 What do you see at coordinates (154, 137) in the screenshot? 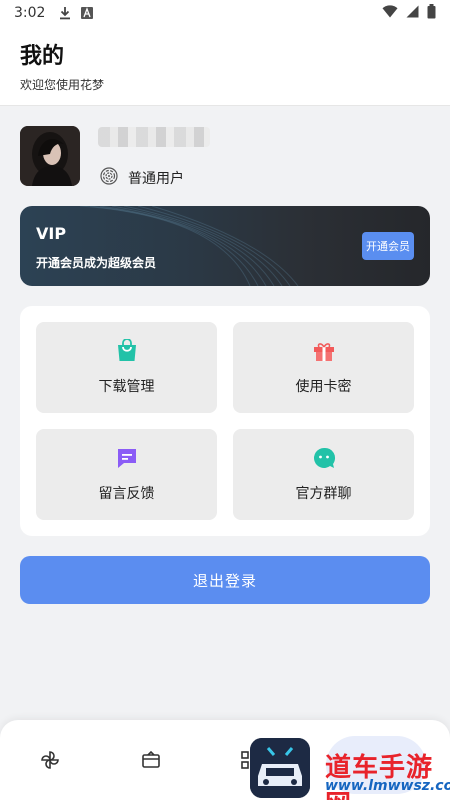
I see `username-blurred` at bounding box center [154, 137].